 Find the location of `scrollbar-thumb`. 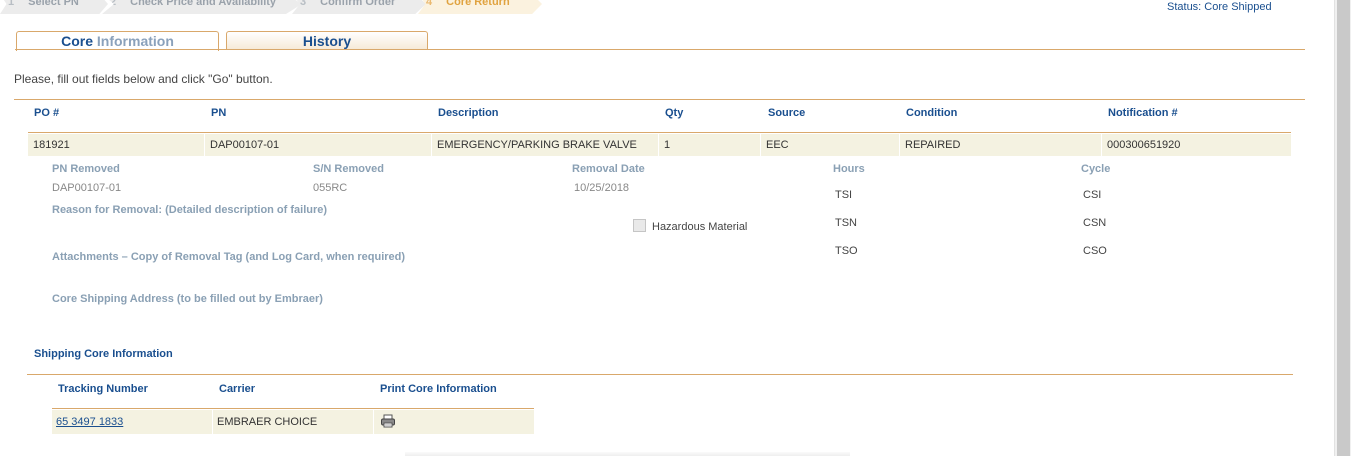

scrollbar-thumb is located at coordinates (1343, 228).